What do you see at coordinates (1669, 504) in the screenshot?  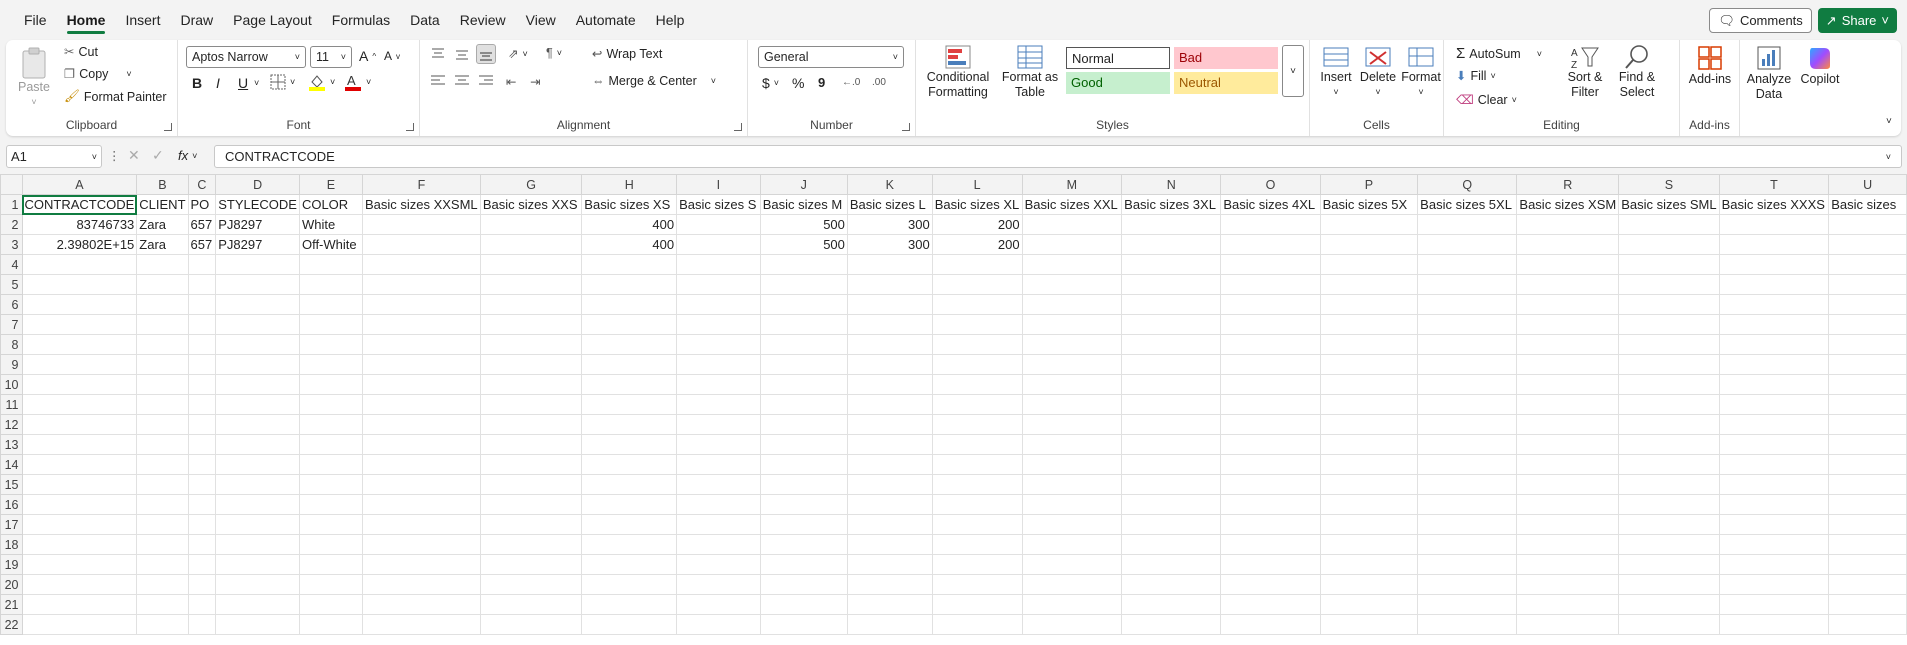 I see `cell-s16` at bounding box center [1669, 504].